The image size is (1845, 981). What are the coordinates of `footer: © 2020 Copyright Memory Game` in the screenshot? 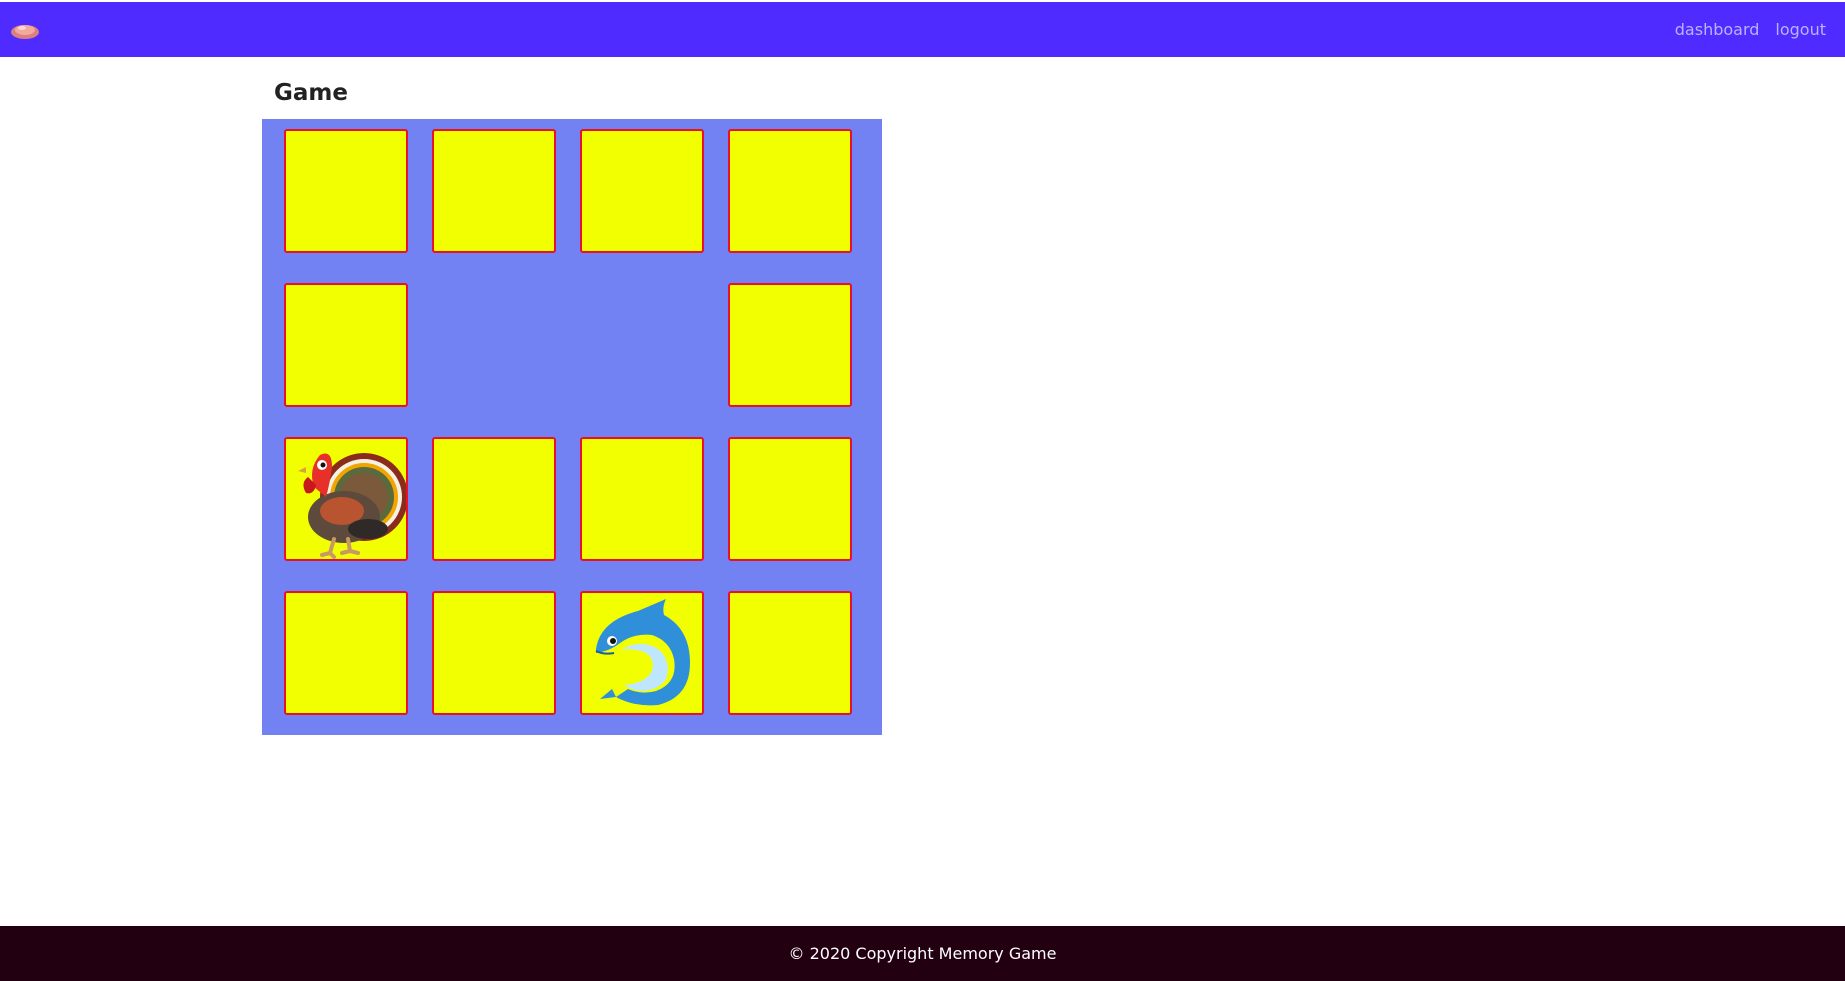 It's located at (922, 953).